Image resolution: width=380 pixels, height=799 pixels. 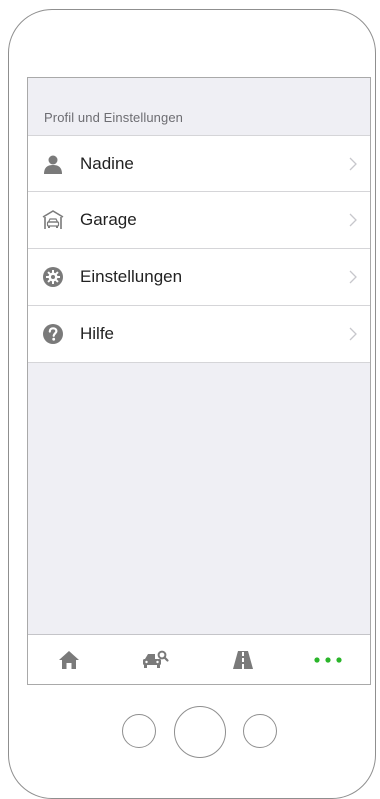 I want to click on hardware-left-button, so click(x=139, y=731).